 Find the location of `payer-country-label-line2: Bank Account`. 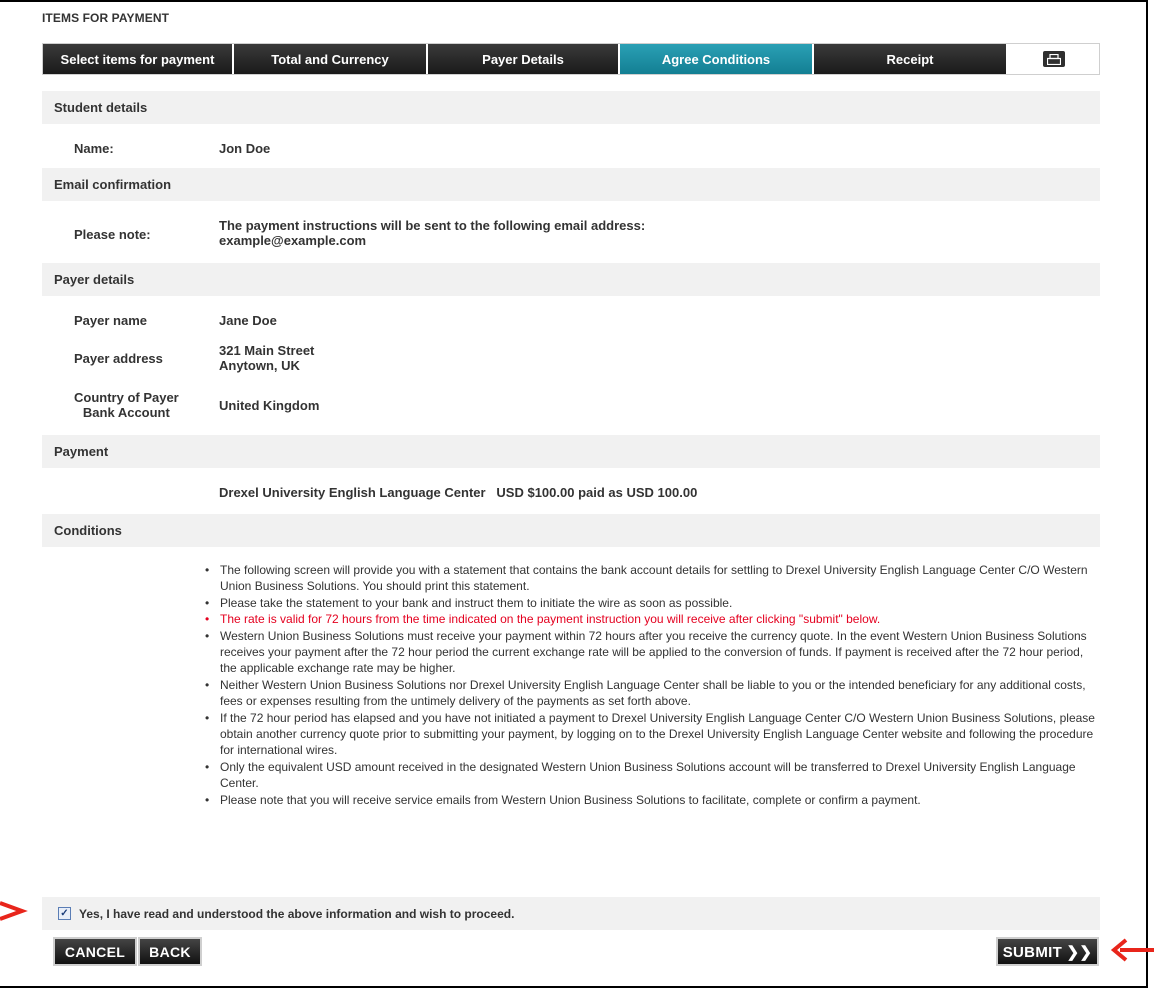

payer-country-label-line2: Bank Account is located at coordinates (126, 412).